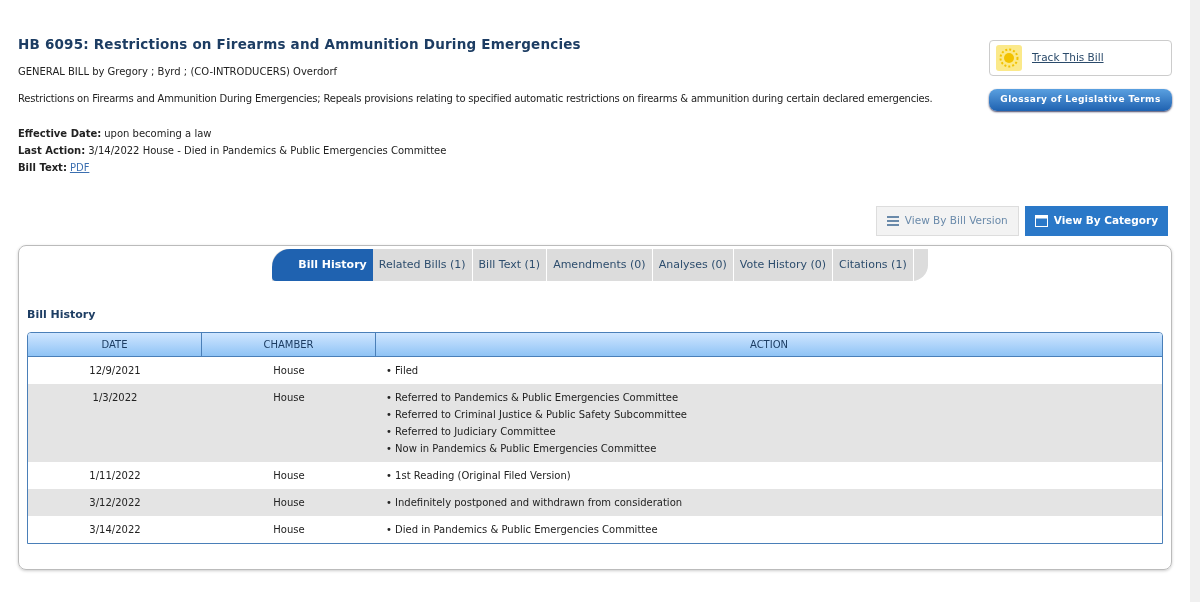 This screenshot has height=602, width=1200. Describe the element at coordinates (115, 475) in the screenshot. I see `date-cell-text: 1/11/2022` at that location.